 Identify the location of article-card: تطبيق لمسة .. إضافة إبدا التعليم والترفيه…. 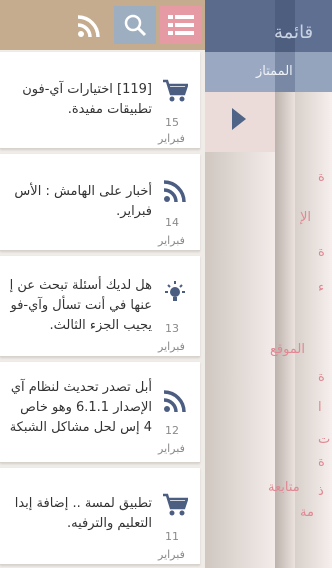
(100, 516).